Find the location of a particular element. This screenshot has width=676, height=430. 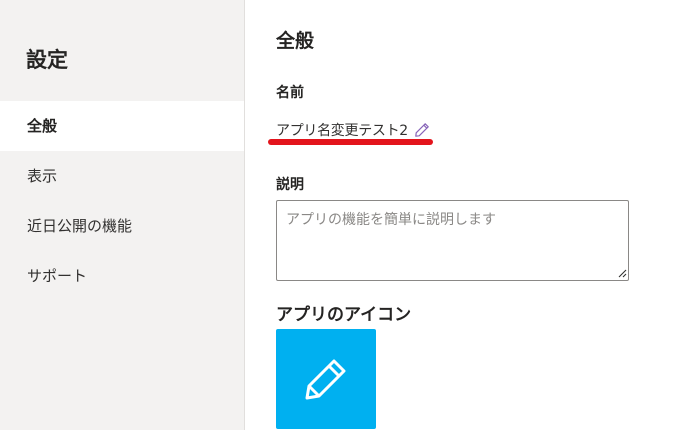

description-label: 説明 is located at coordinates (290, 185).